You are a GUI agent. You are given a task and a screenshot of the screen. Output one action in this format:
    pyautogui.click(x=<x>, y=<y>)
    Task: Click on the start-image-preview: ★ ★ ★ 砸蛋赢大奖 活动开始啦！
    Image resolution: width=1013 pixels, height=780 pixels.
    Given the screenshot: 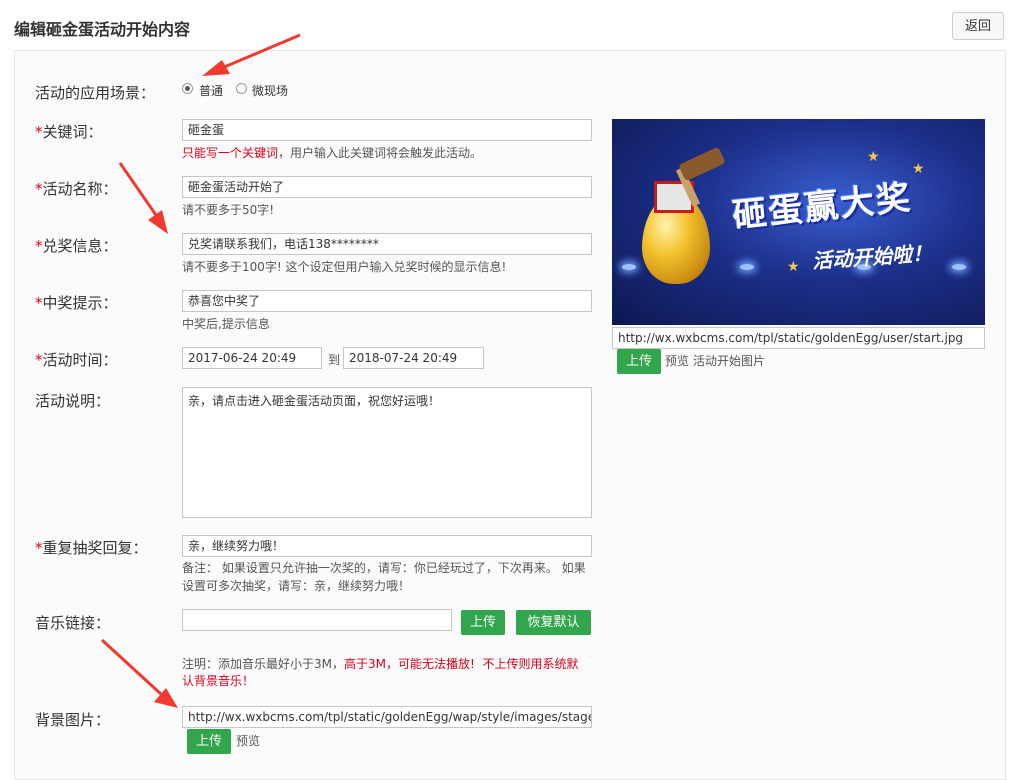 What is the action you would take?
    pyautogui.click(x=798, y=222)
    